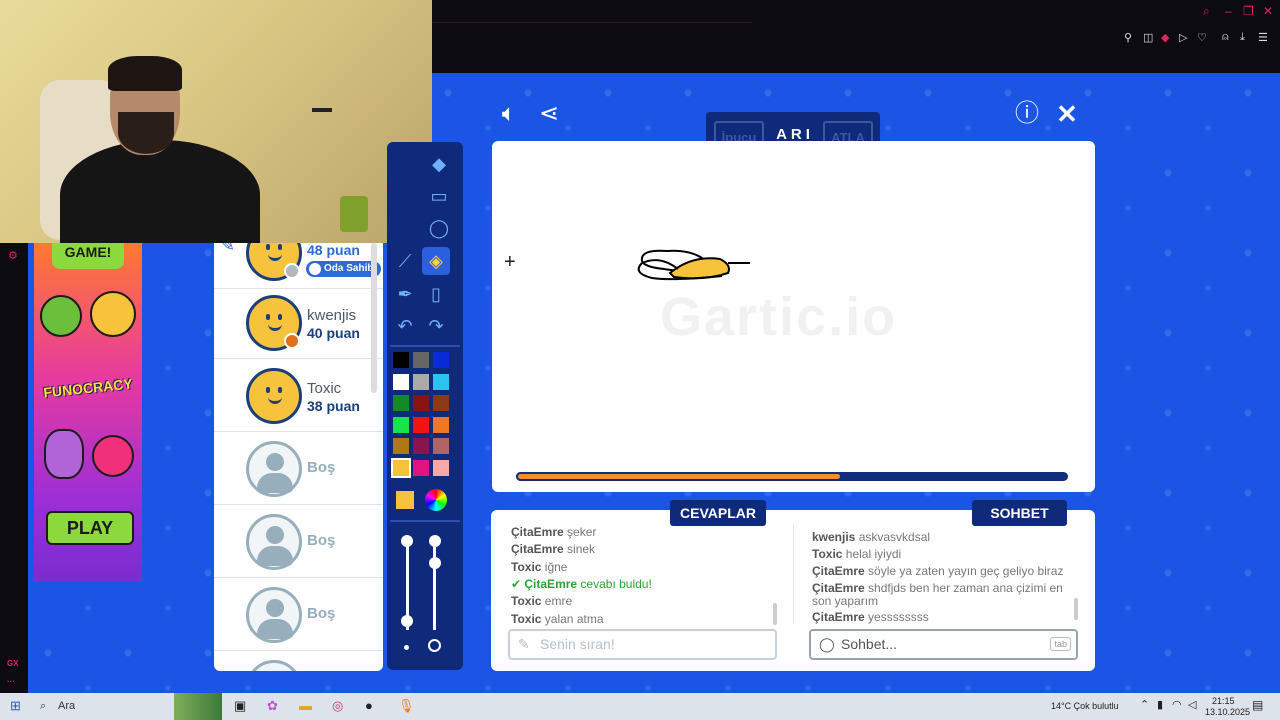 The image size is (1280, 720). I want to click on small-brush-icon, so click(406, 647).